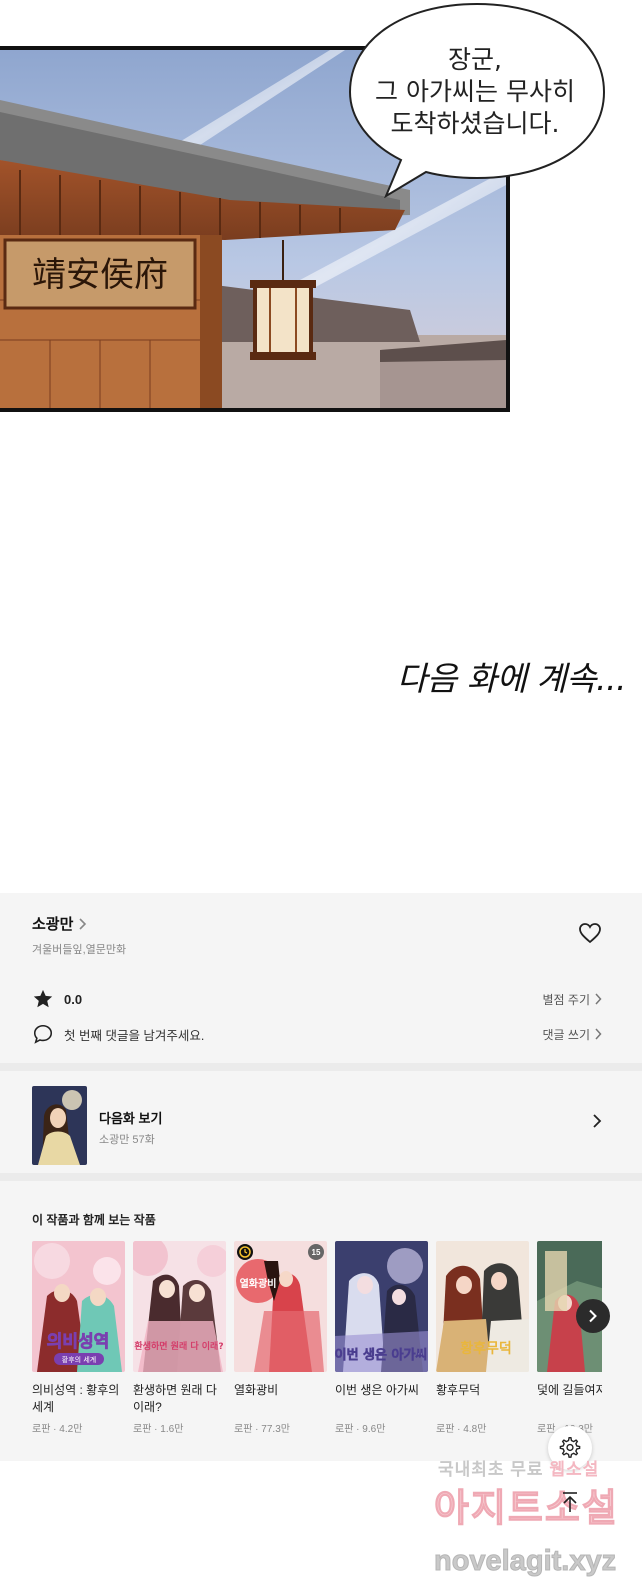  I want to click on recommendation-title: 의비성역 : 황후의 세계, so click(76, 1398).